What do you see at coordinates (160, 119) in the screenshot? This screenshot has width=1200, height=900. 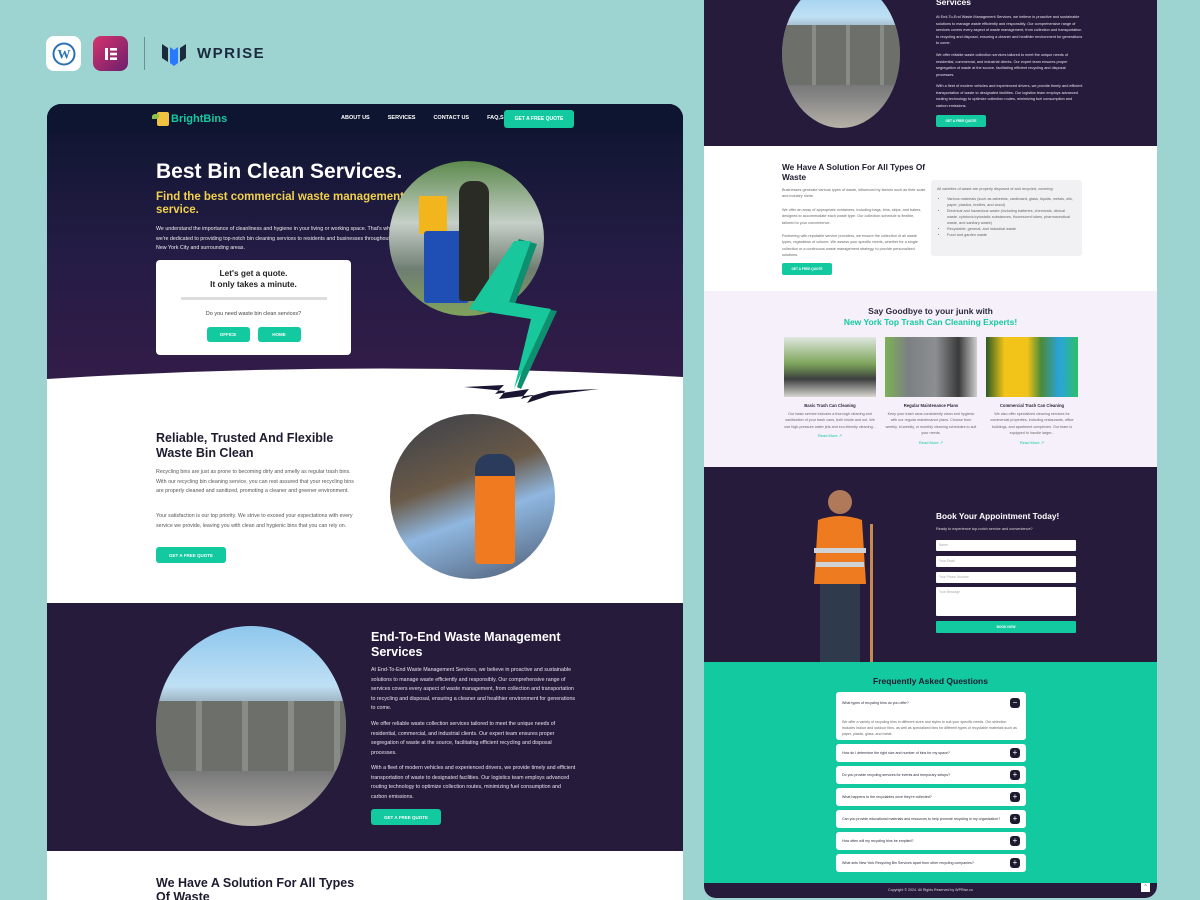 I see `bin-logo-icon` at bounding box center [160, 119].